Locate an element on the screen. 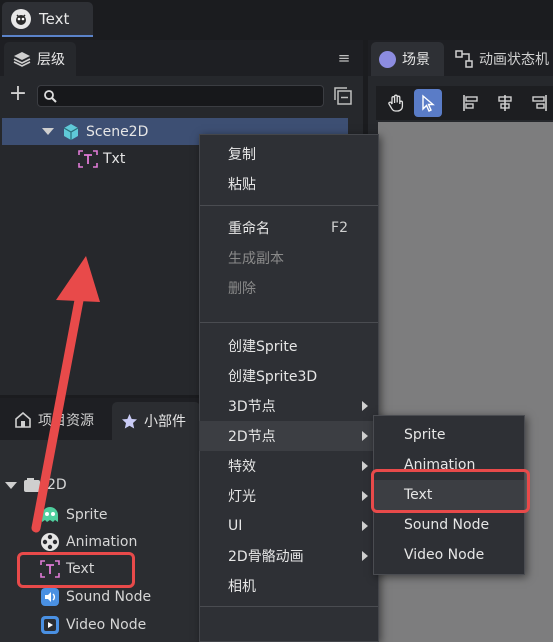 The height and width of the screenshot is (642, 553). annotation-arrow is located at coordinates (65, 394).